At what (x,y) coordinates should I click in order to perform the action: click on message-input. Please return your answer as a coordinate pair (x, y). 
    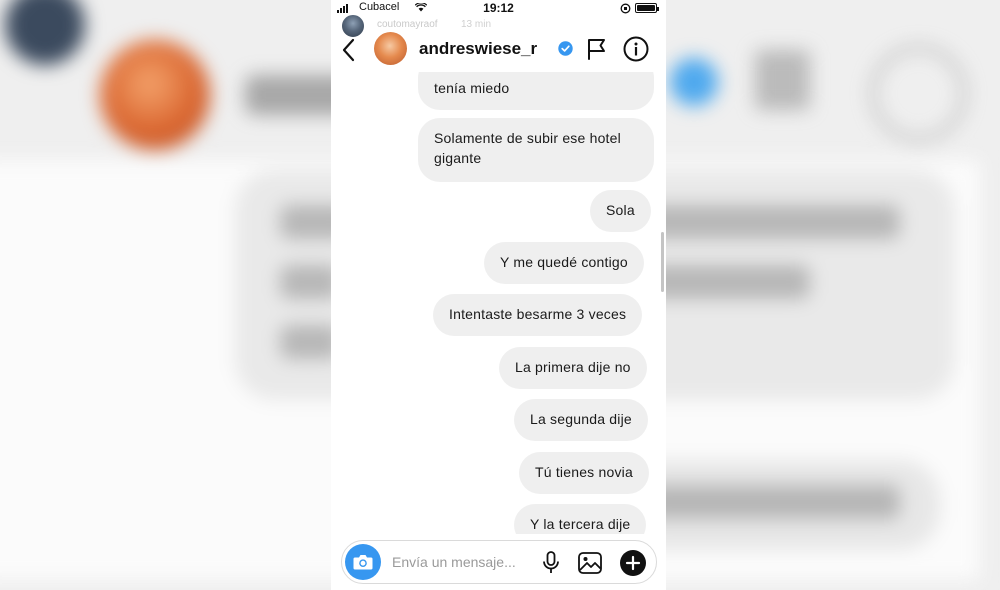
    Looking at the image, I should click on (462, 562).